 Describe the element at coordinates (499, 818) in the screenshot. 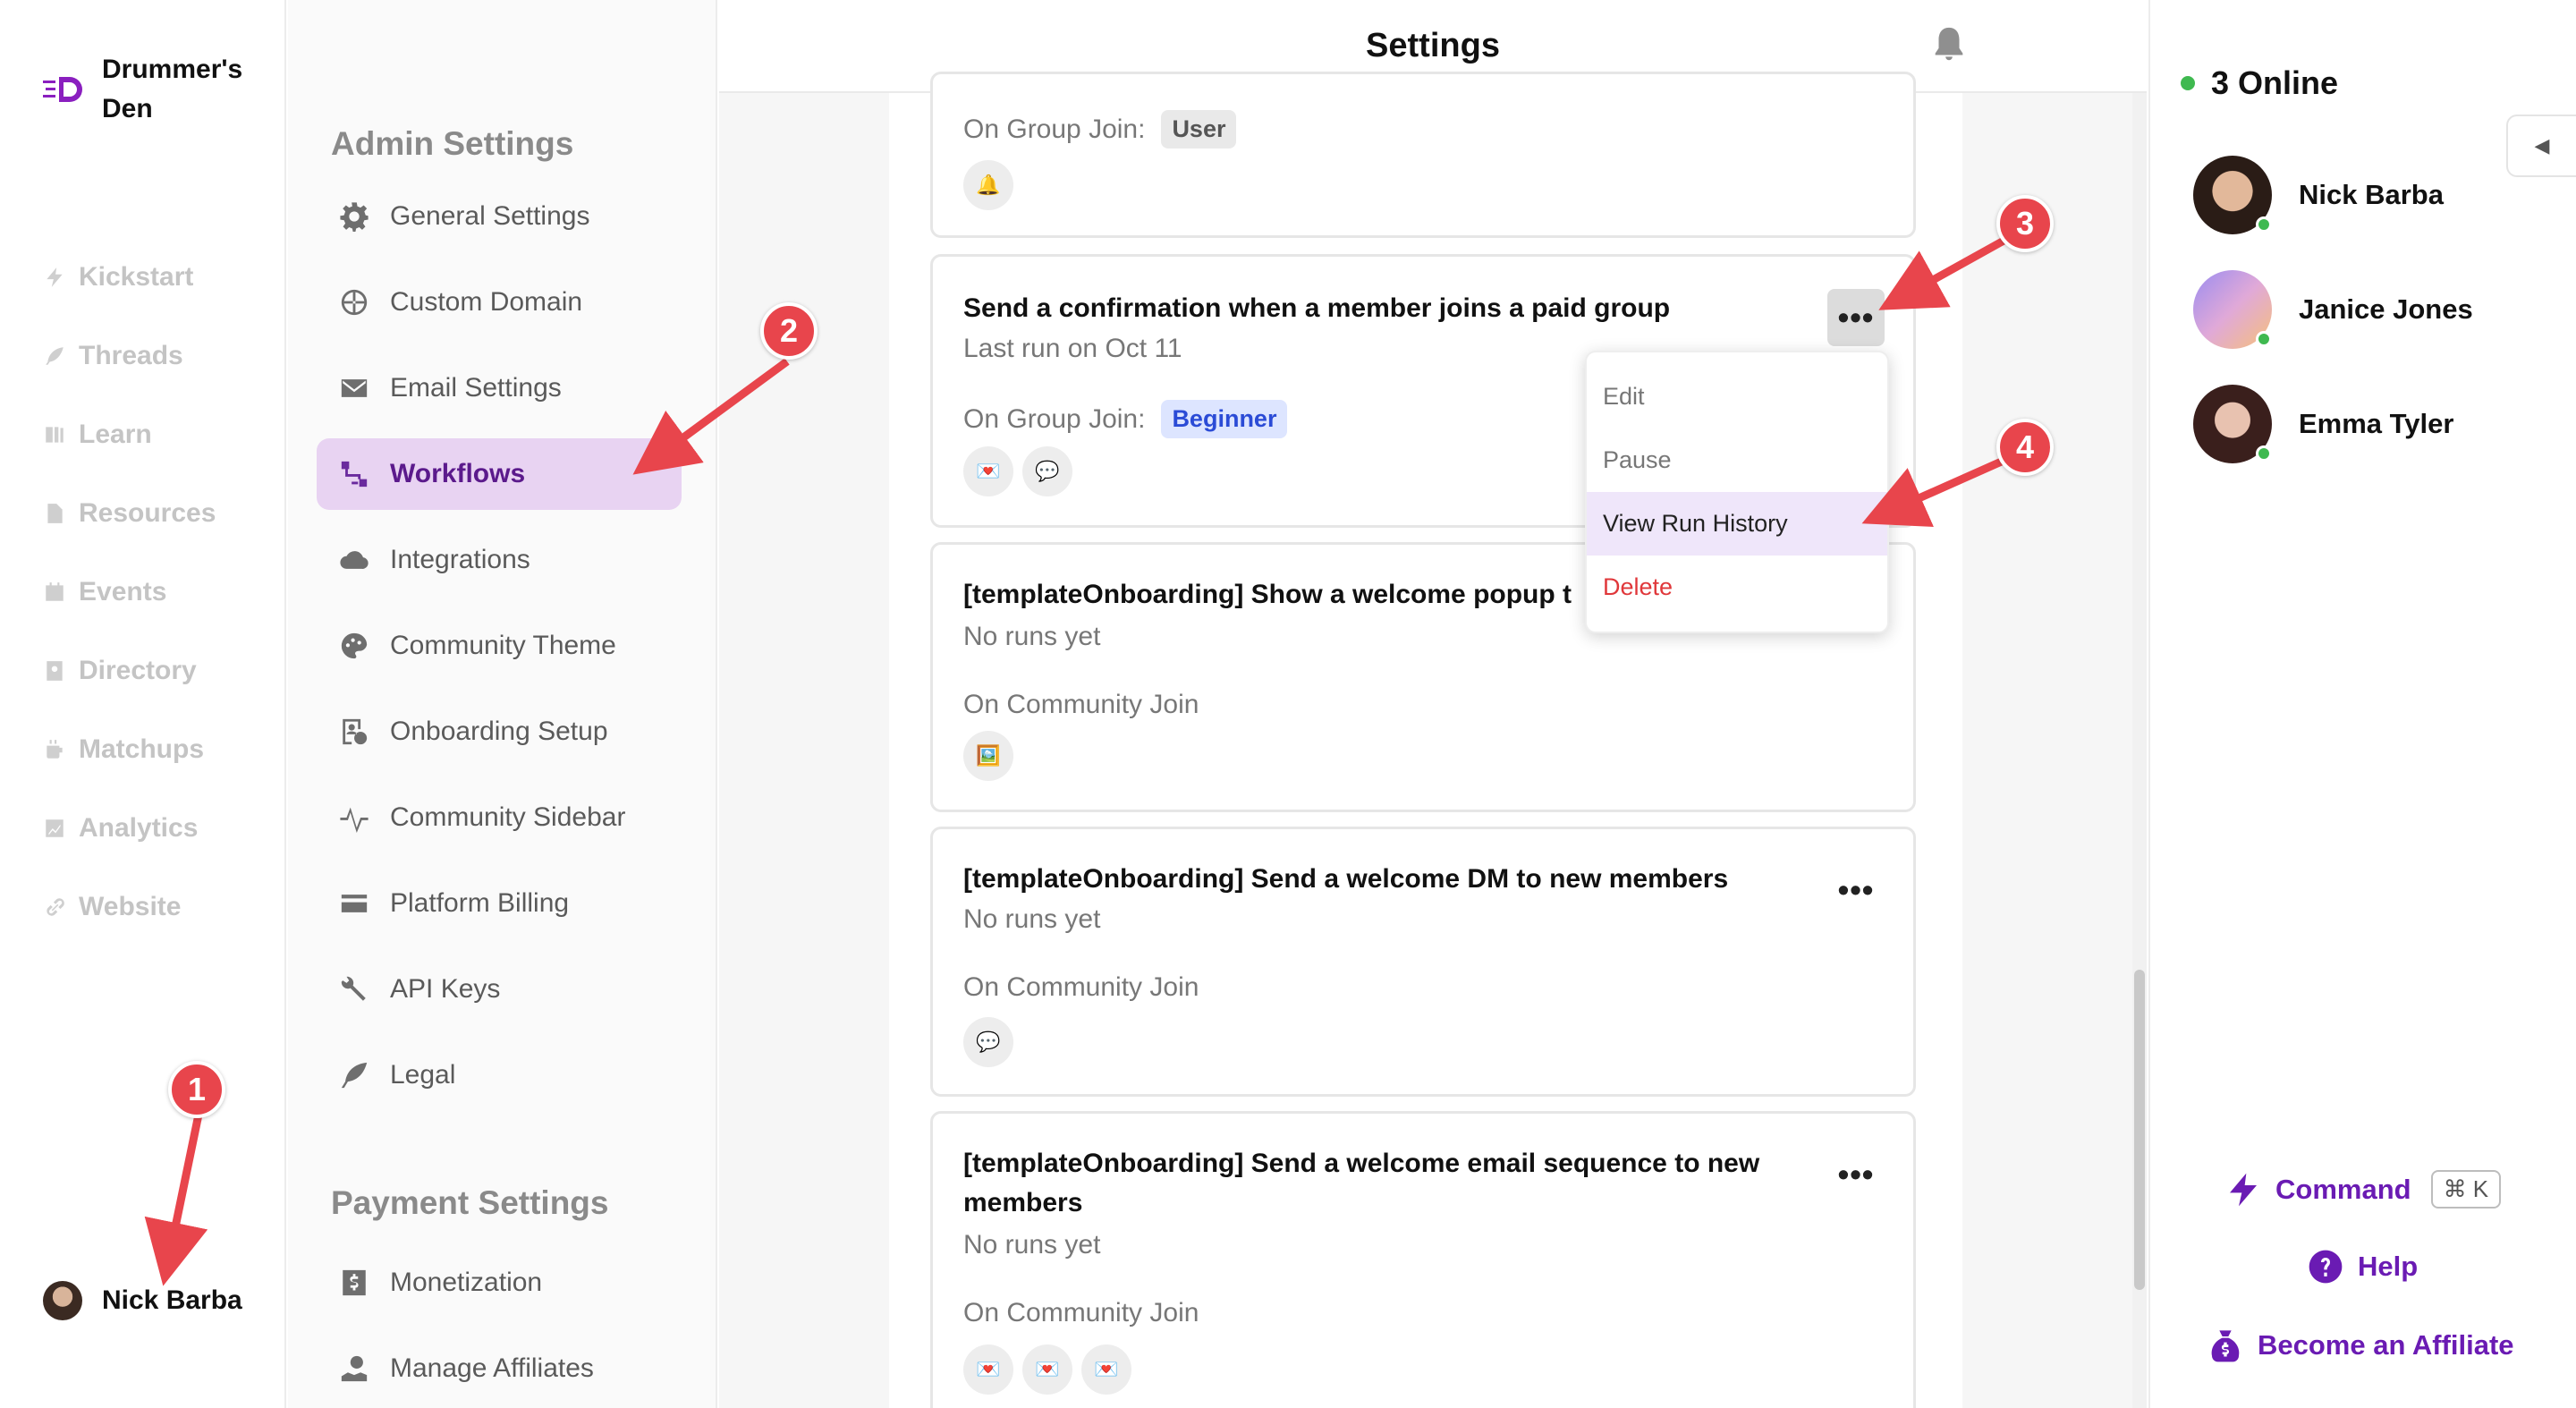

I see `settings-item-community-sidebar: Community Sidebar` at that location.